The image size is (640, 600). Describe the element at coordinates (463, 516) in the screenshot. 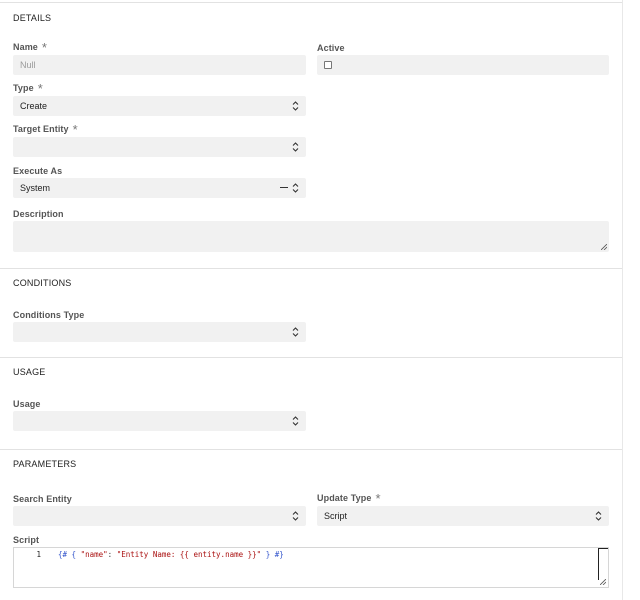

I see `update-type-select: Script` at that location.